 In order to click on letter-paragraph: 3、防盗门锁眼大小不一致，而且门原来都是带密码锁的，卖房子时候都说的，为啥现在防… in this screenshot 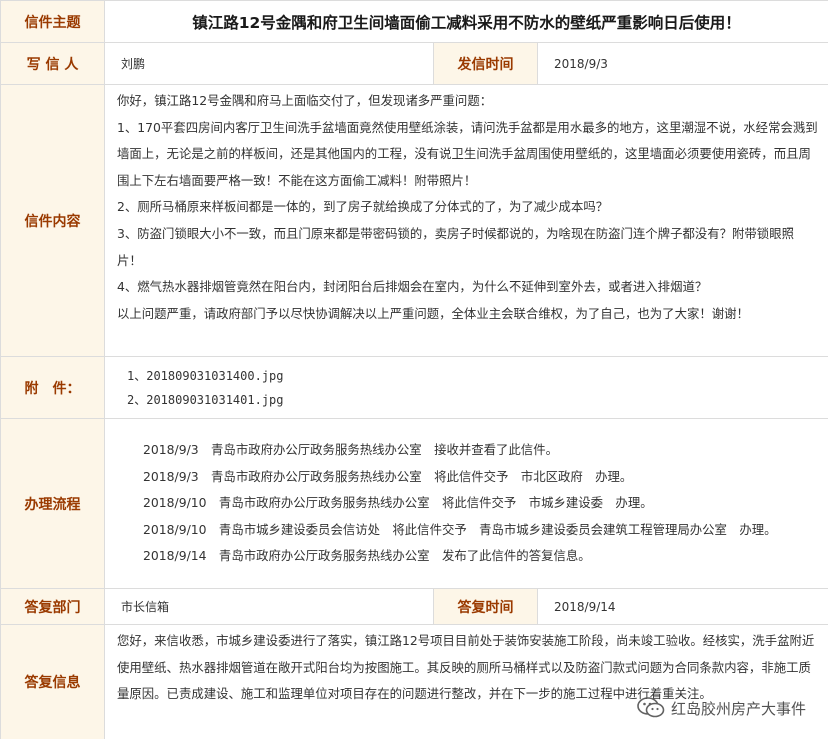, I will do `click(455, 246)`.